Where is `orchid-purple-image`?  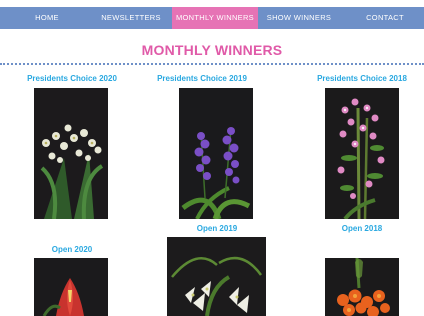
orchid-purple-image is located at coordinates (216, 153).